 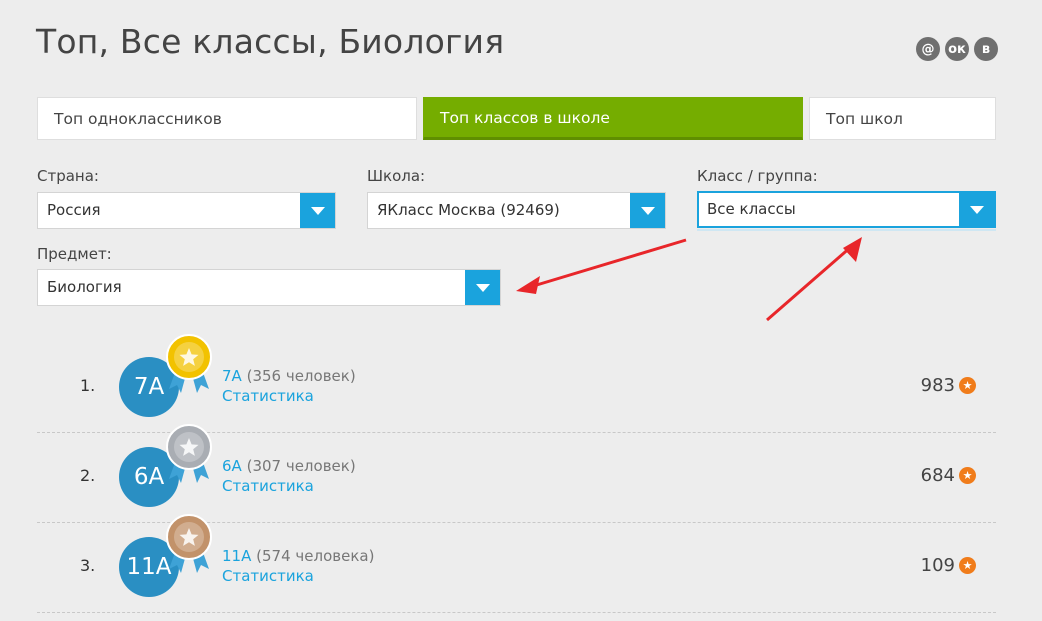 What do you see at coordinates (757, 176) in the screenshot?
I see `group-label: Класс / группа:` at bounding box center [757, 176].